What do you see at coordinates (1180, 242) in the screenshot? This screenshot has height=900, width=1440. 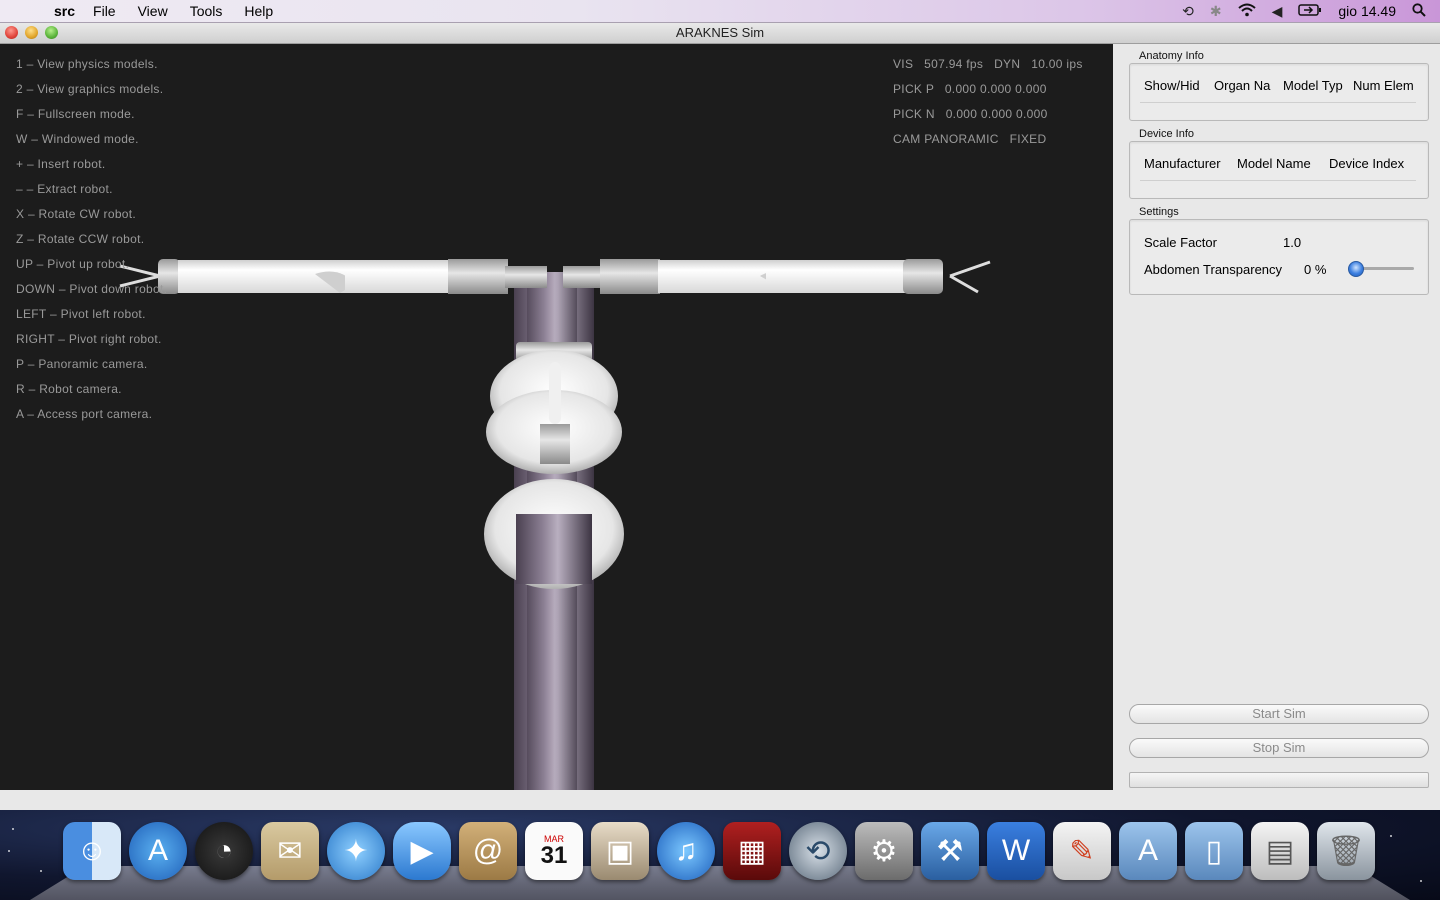 I see `scale-factor-label: Scale Factor` at bounding box center [1180, 242].